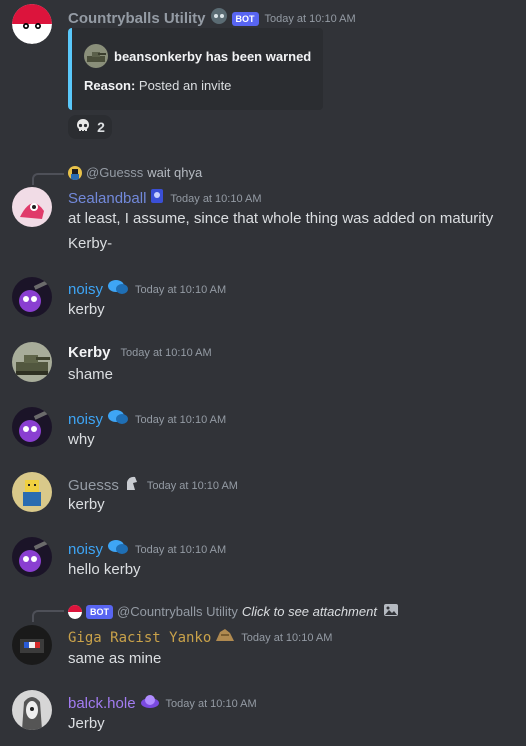 This screenshot has height=746, width=526. I want to click on message-header: Guesss Today at 10:10 AM, so click(153, 485).